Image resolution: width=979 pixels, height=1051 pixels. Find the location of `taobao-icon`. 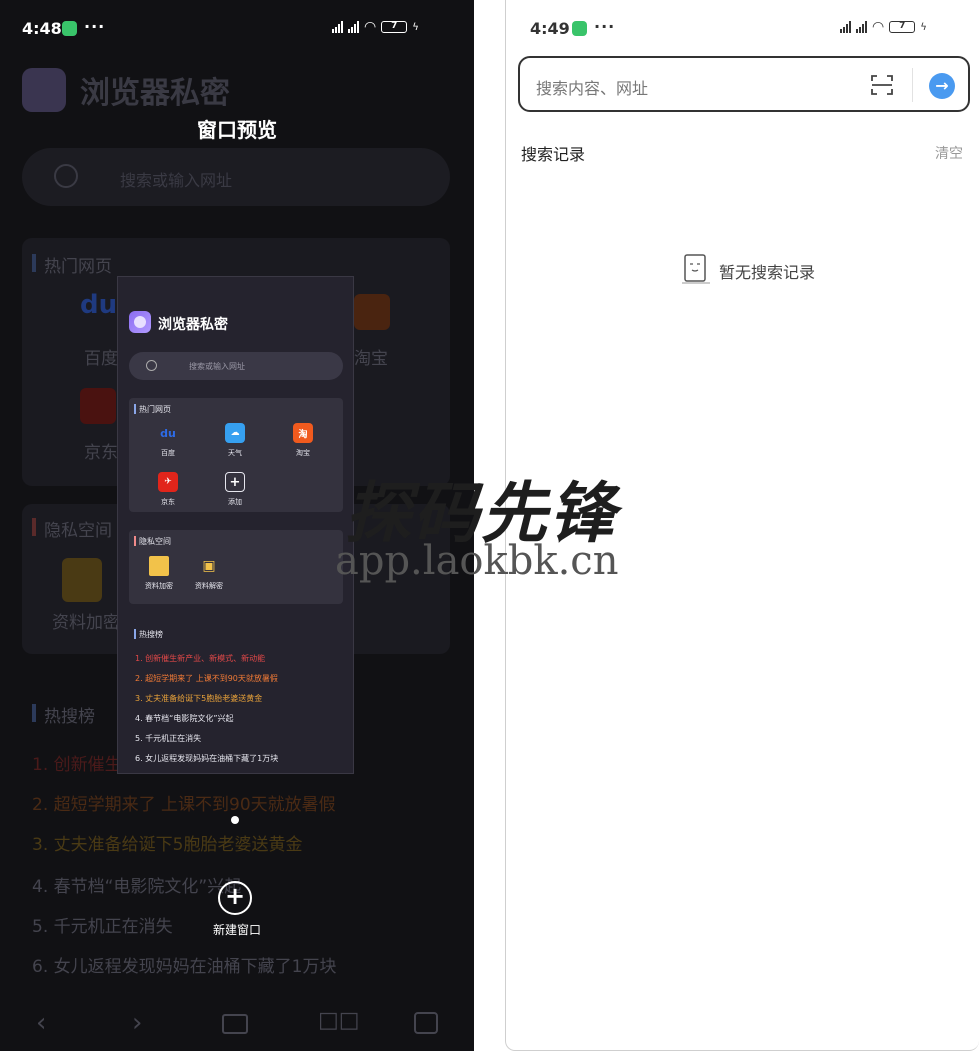

taobao-icon is located at coordinates (372, 312).